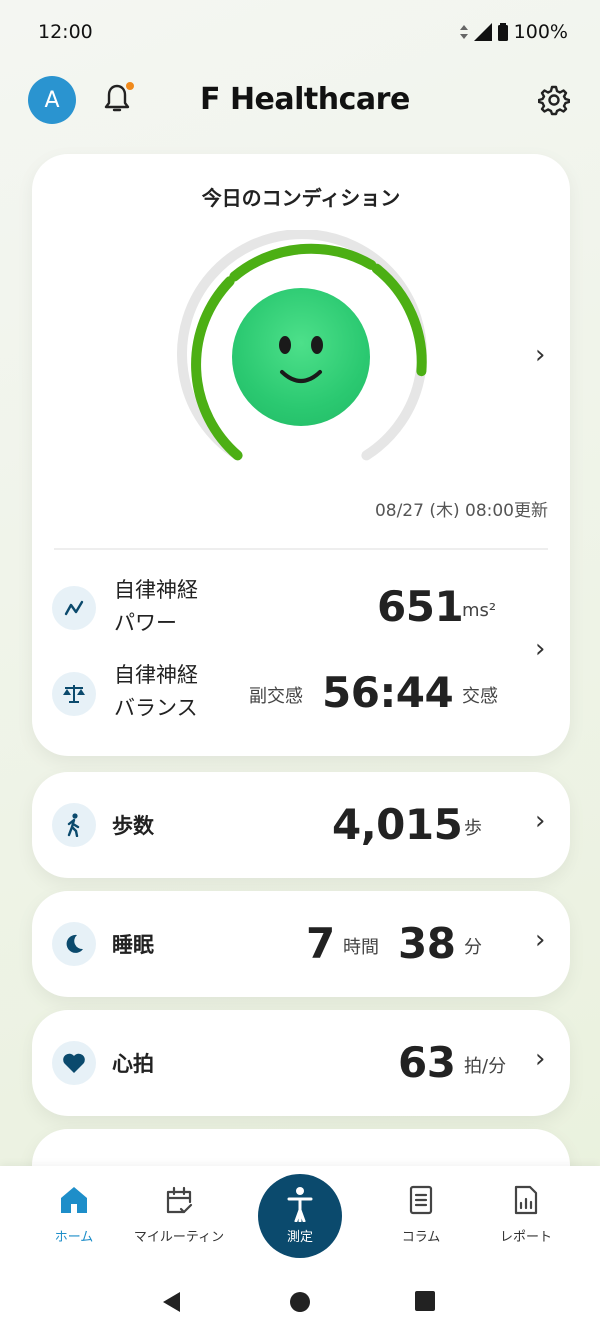 This screenshot has height=1335, width=600. What do you see at coordinates (300, 1302) in the screenshot?
I see `home-circle-icon` at bounding box center [300, 1302].